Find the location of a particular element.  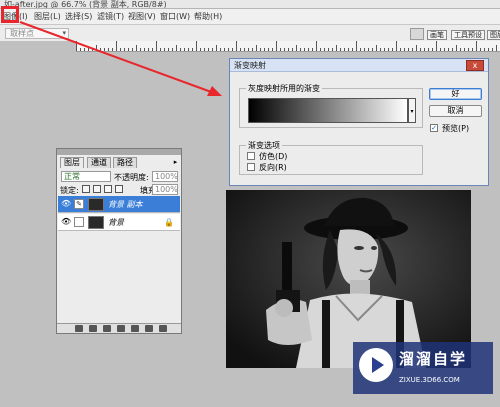

menu-view: 视图(V) is located at coordinates (142, 17).